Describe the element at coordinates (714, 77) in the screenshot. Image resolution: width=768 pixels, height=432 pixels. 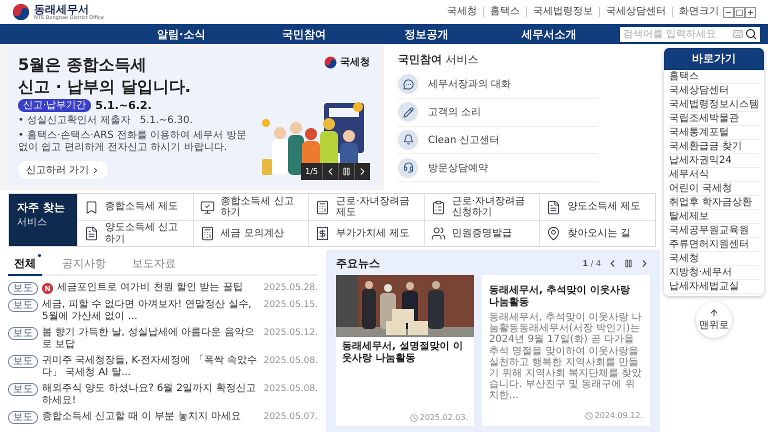
I see `quick-link: 홈택스` at that location.